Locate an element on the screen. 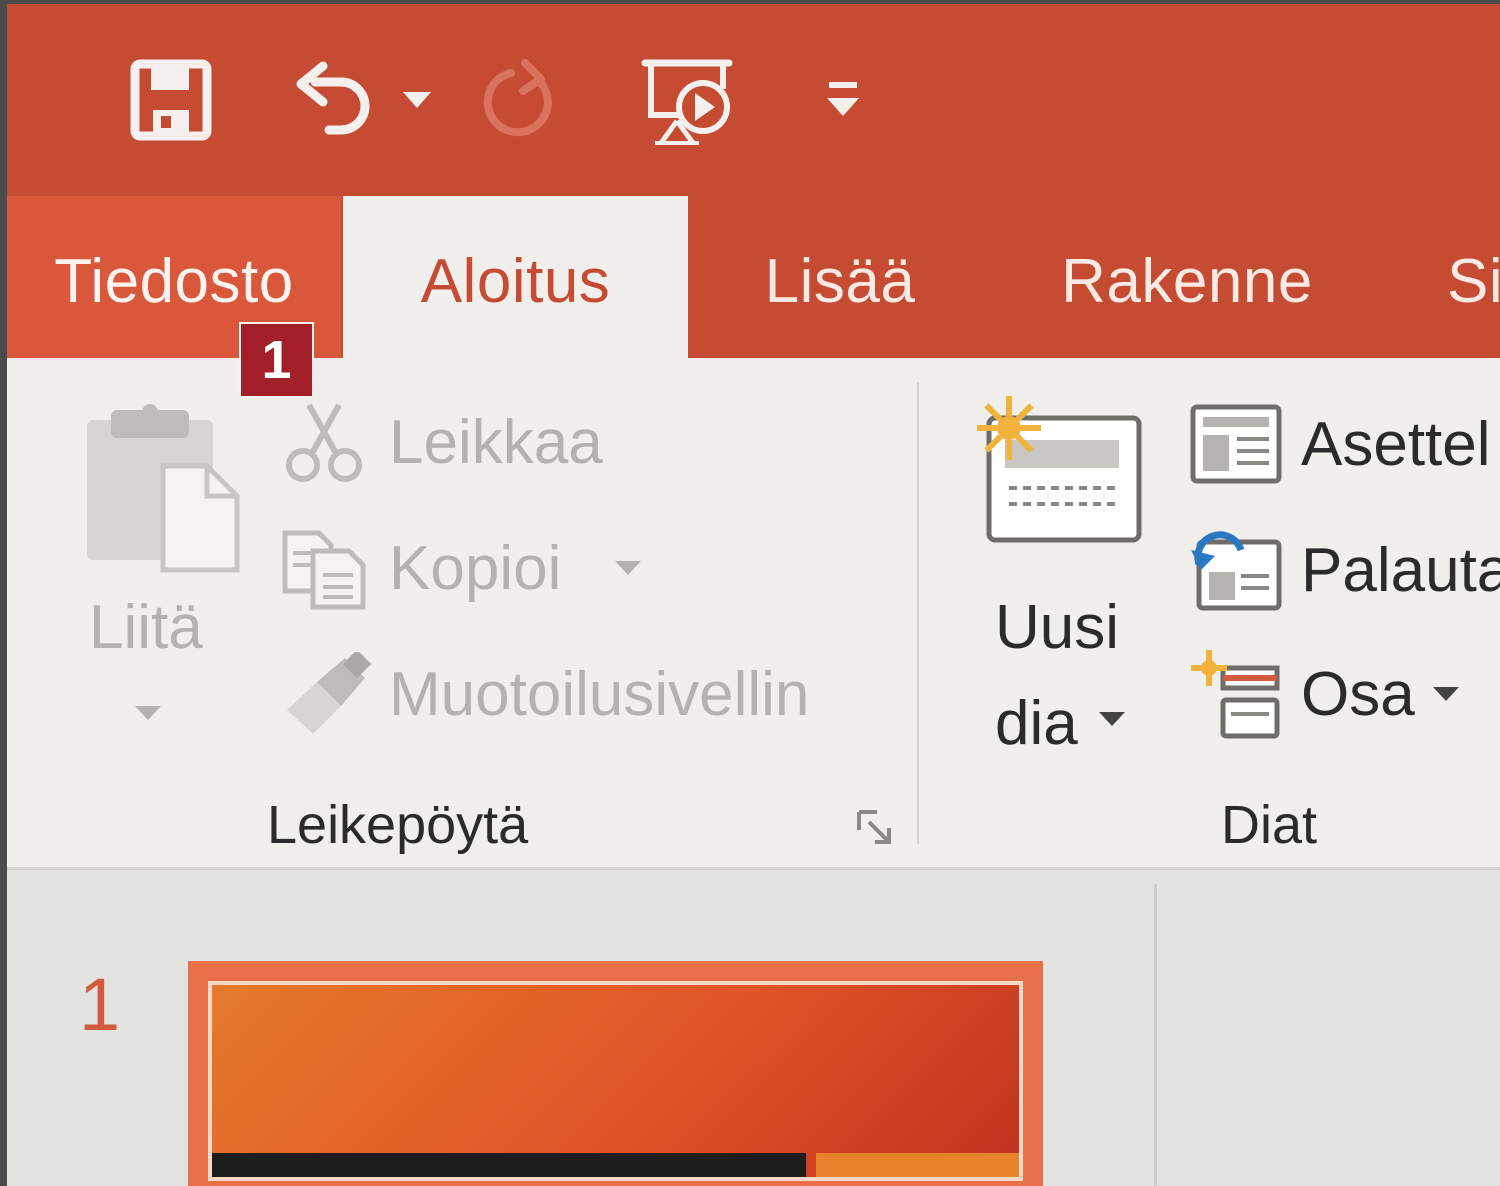  clipboard-paste-icon is located at coordinates (163, 488).